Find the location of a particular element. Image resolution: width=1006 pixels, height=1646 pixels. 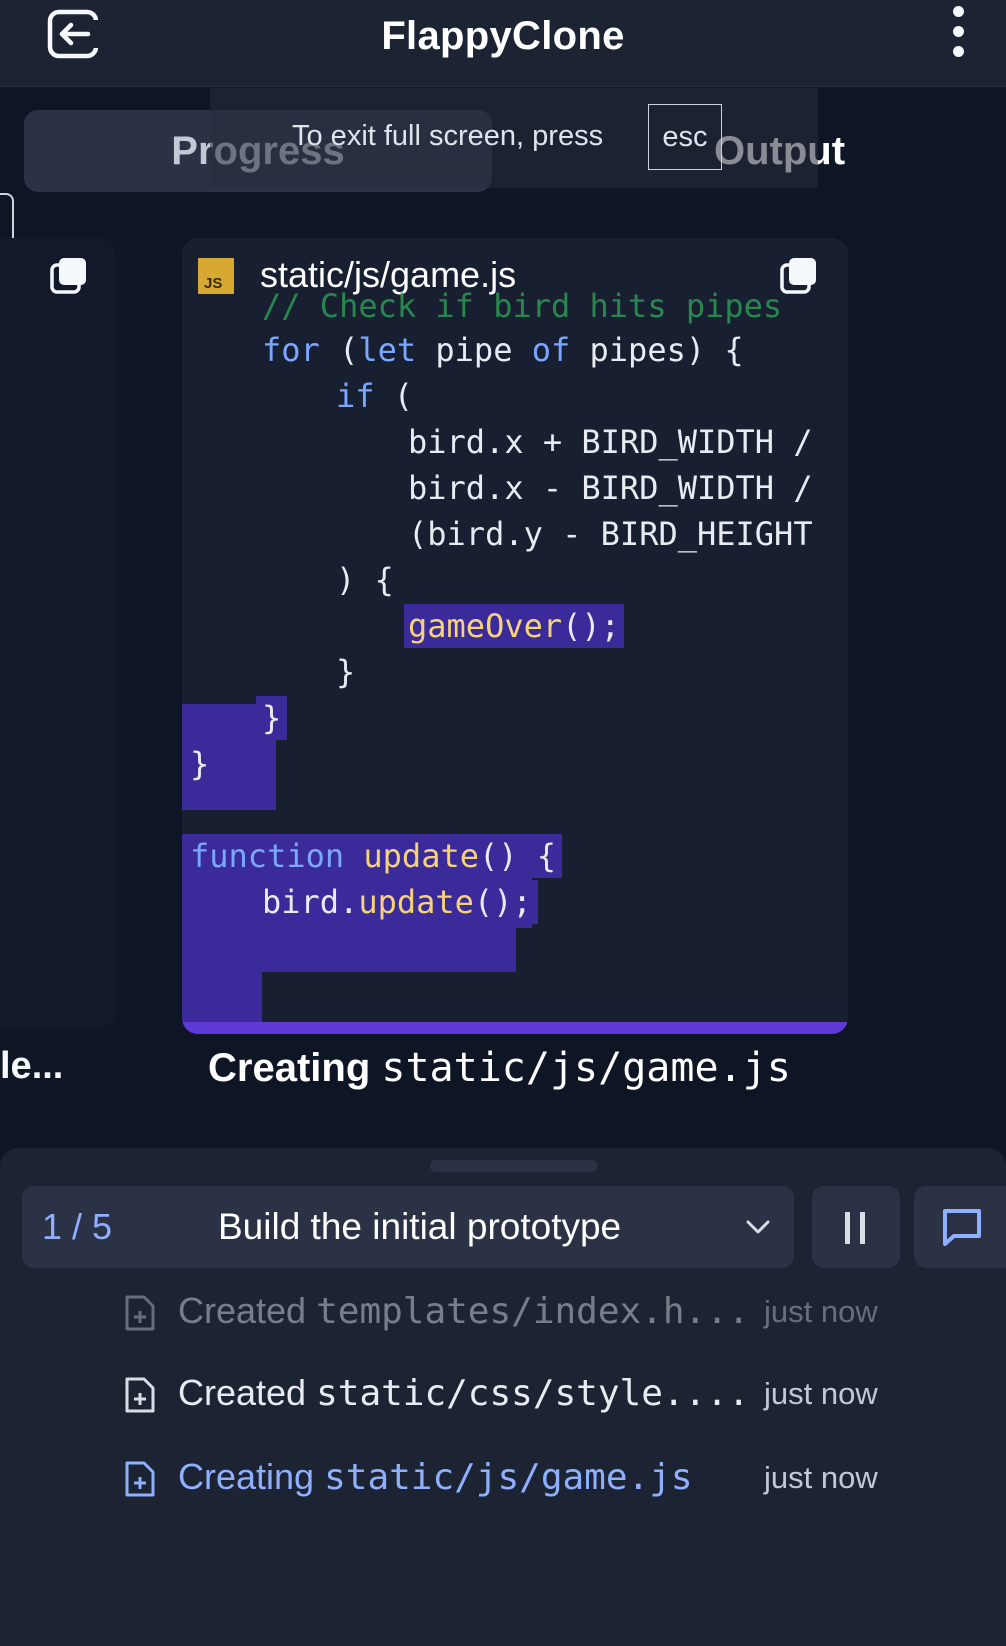

activity-item: Created templates/index.h... just now is located at coordinates (510, 1314).